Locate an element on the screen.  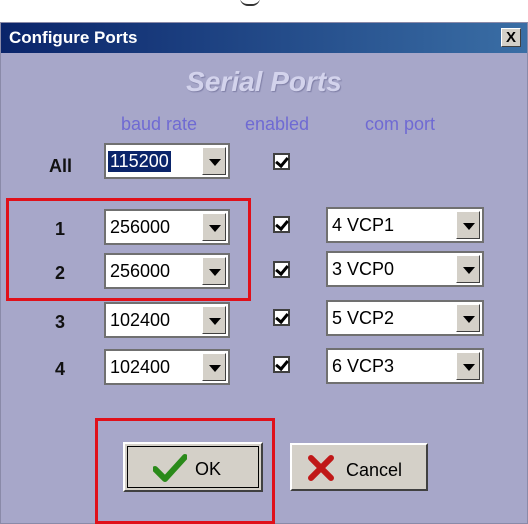
com-port-select-2: 3 VCP0 is located at coordinates (405, 269).